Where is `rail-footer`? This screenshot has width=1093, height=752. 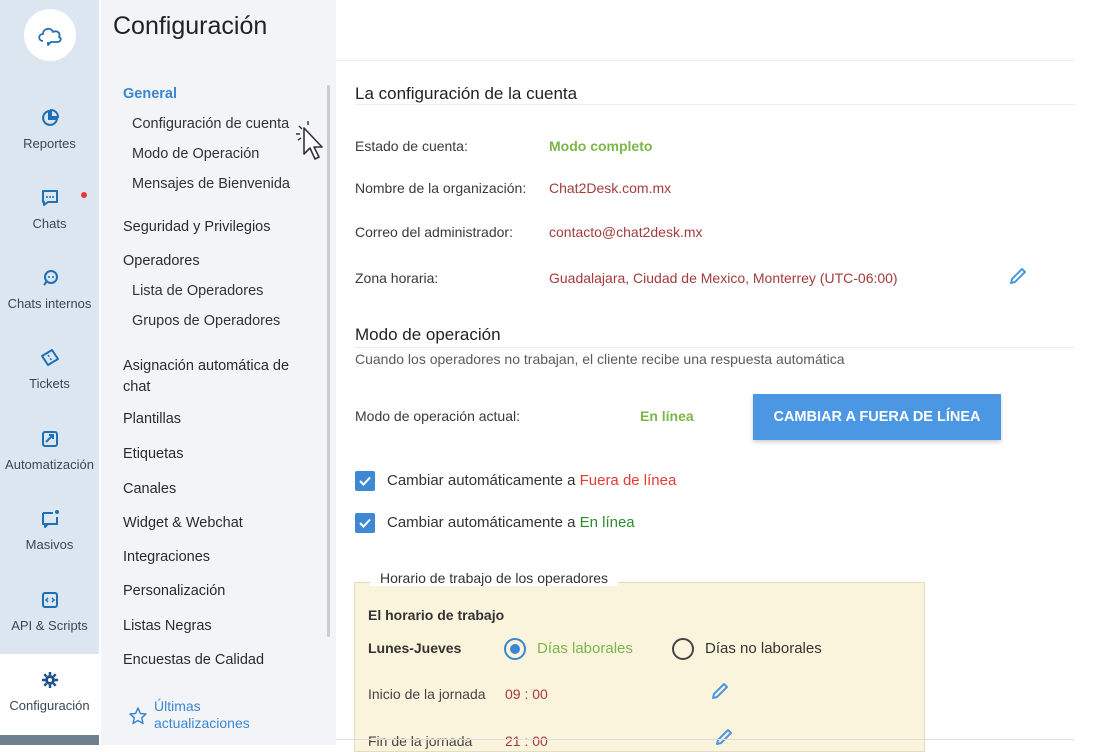
rail-footer is located at coordinates (49, 740).